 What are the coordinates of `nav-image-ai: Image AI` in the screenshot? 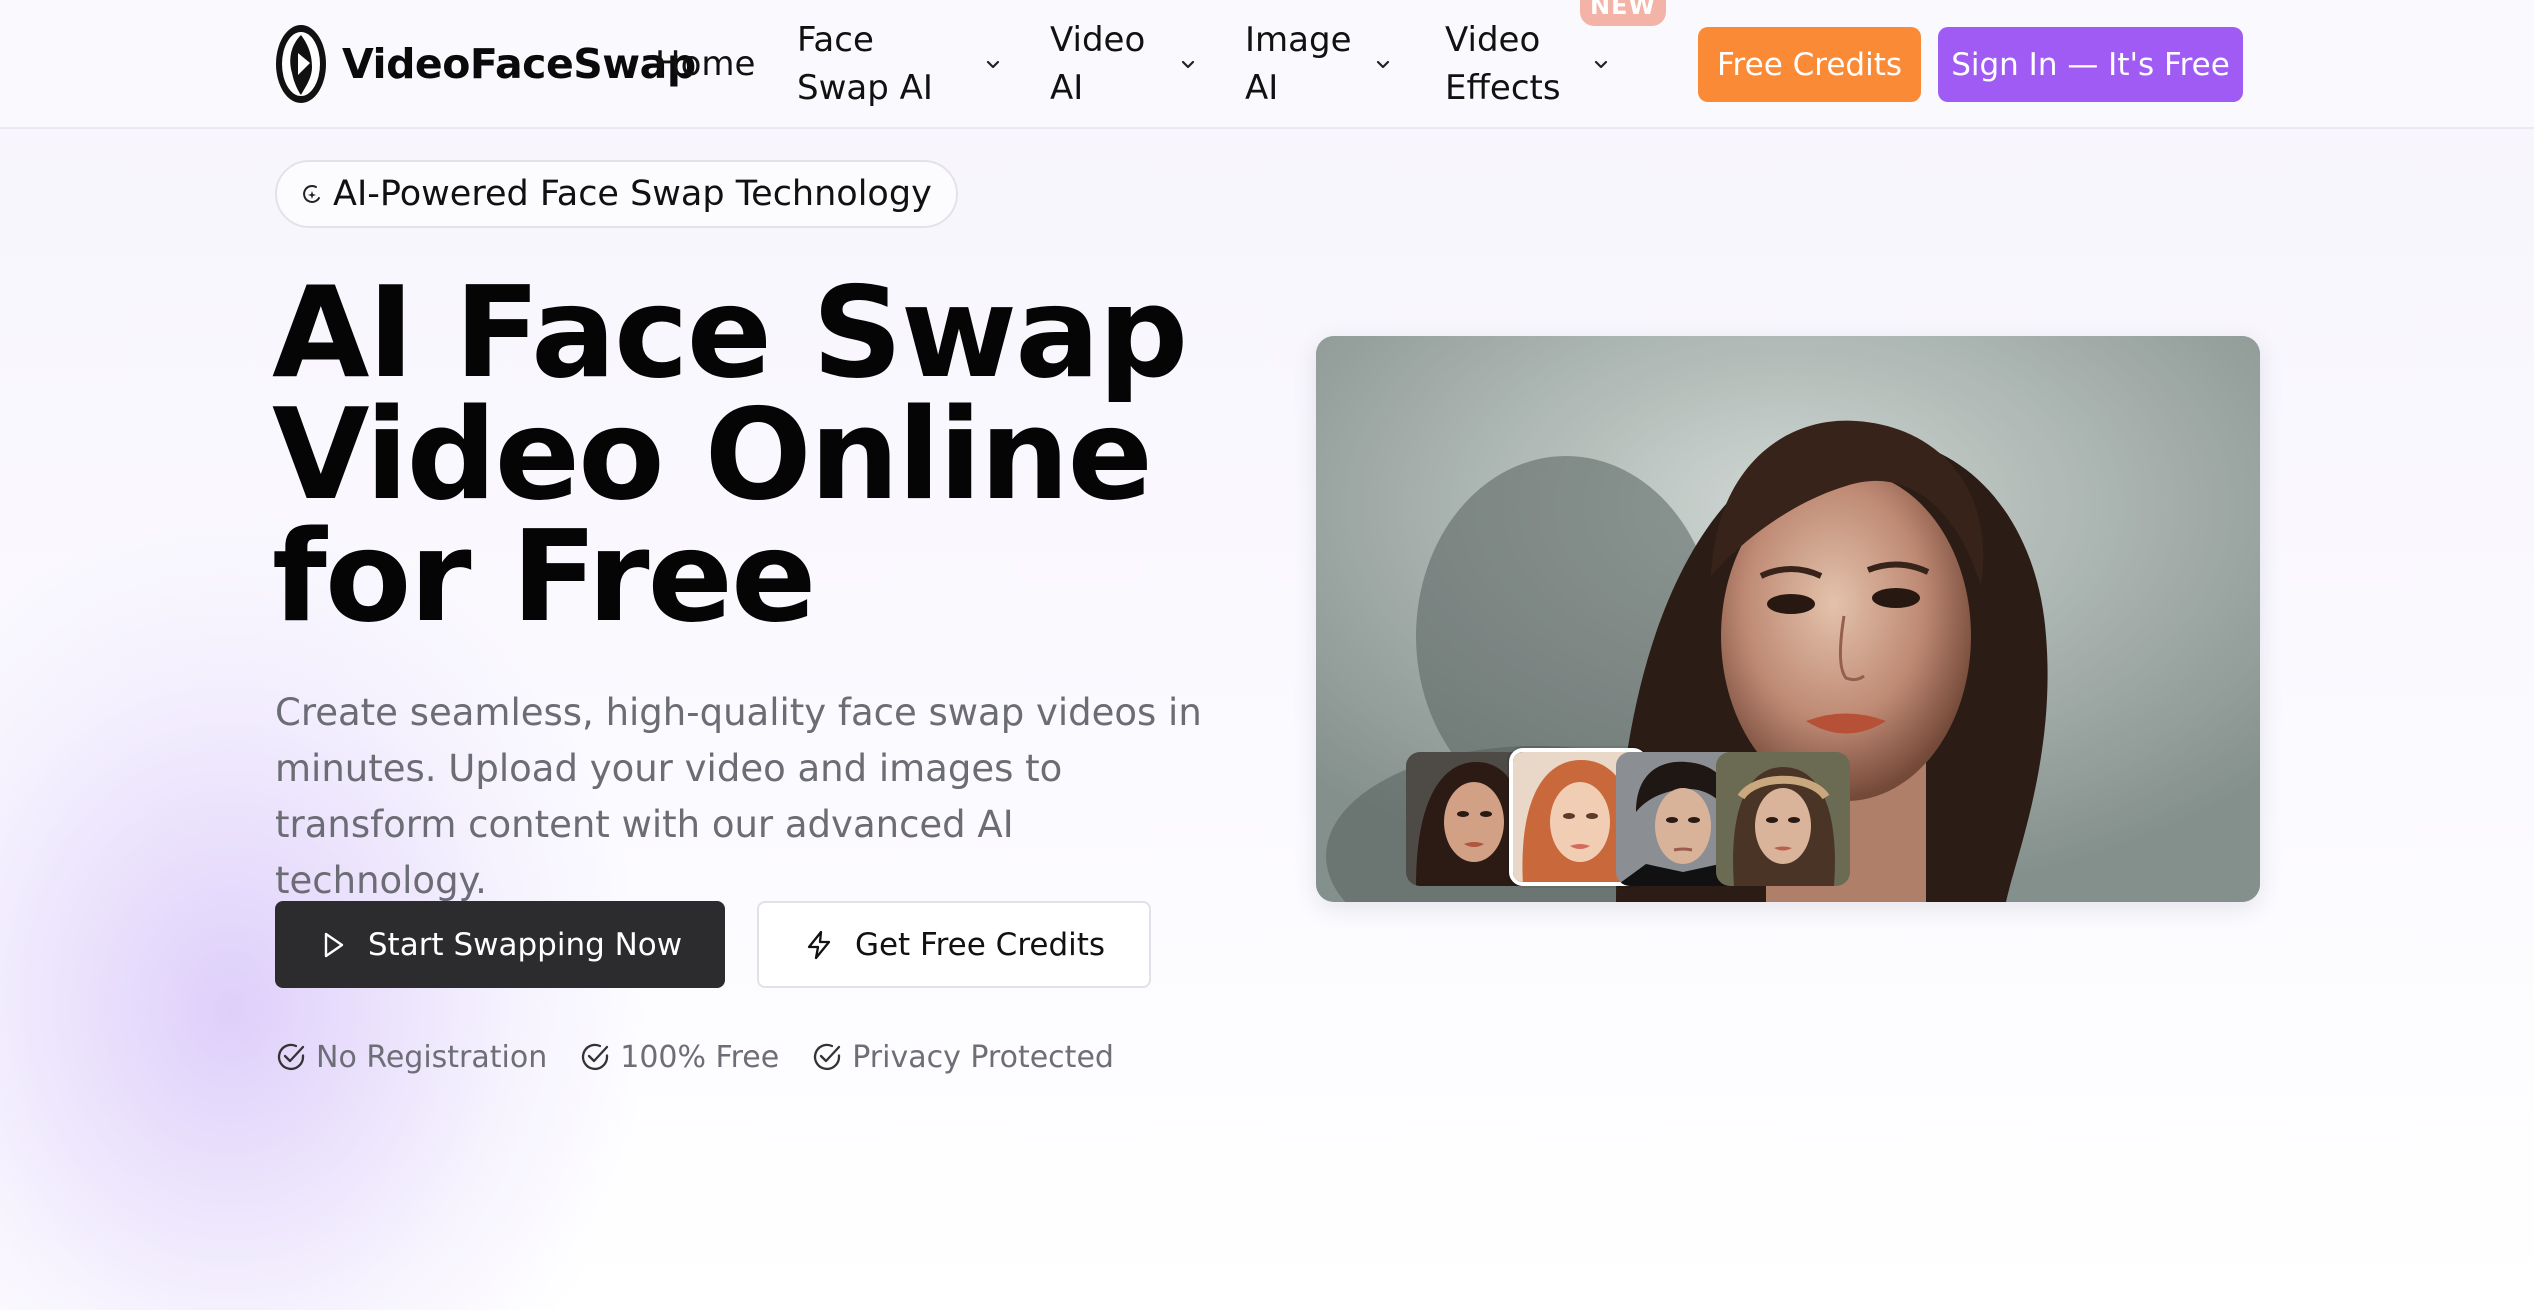 It's located at (1319, 64).